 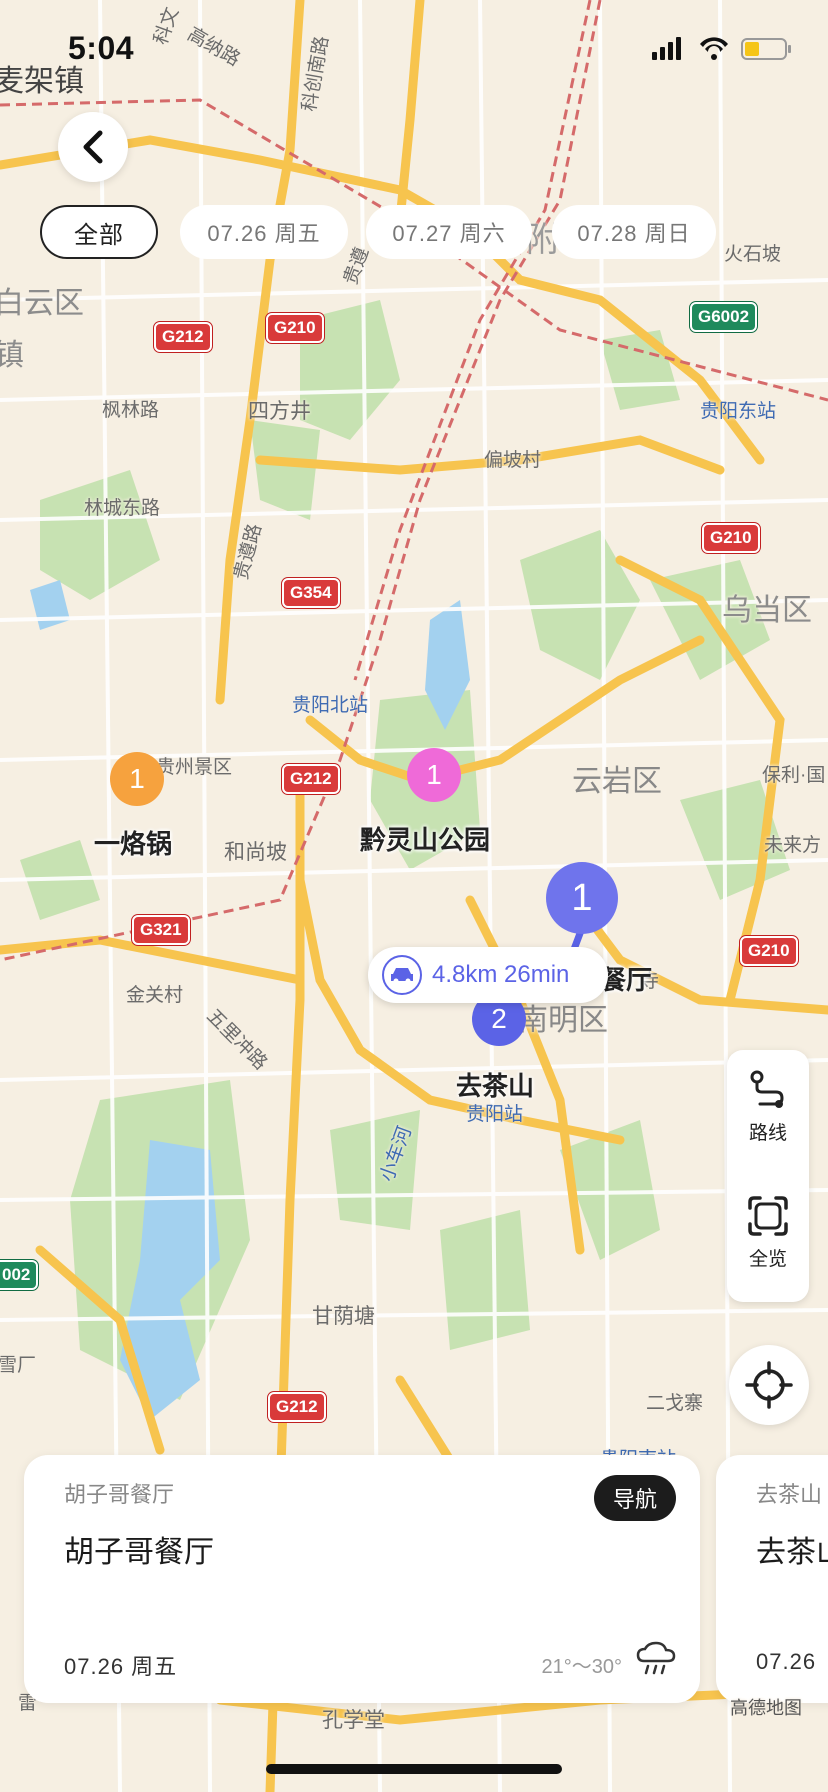 I want to click on place-name: 餐厅, so click(x=626, y=978).